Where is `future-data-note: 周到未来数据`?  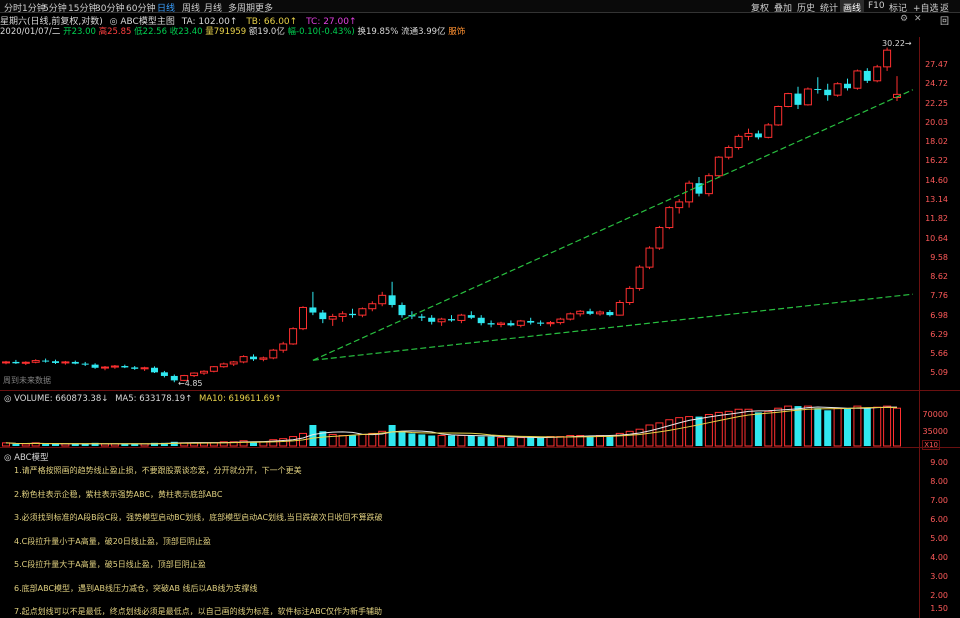 future-data-note: 周到未来数据 is located at coordinates (27, 380).